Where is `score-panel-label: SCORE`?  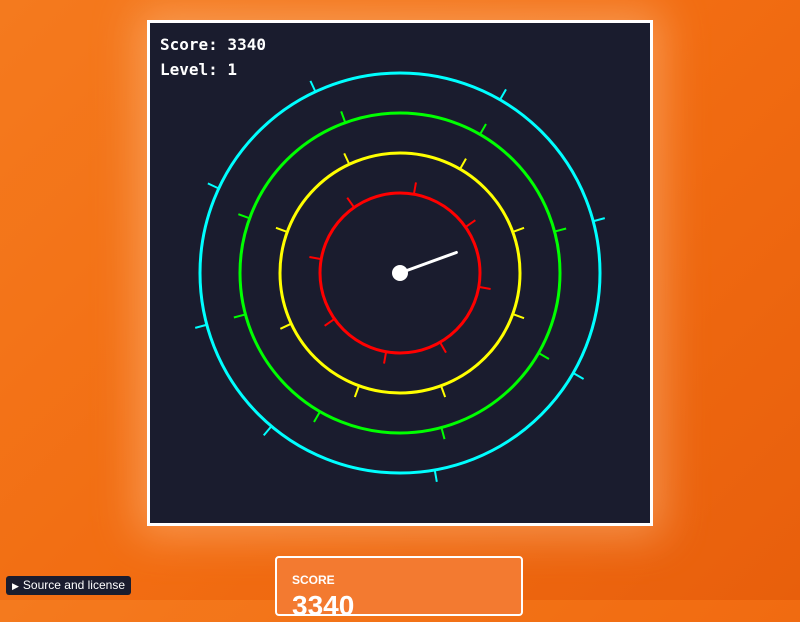 score-panel-label: SCORE is located at coordinates (313, 580).